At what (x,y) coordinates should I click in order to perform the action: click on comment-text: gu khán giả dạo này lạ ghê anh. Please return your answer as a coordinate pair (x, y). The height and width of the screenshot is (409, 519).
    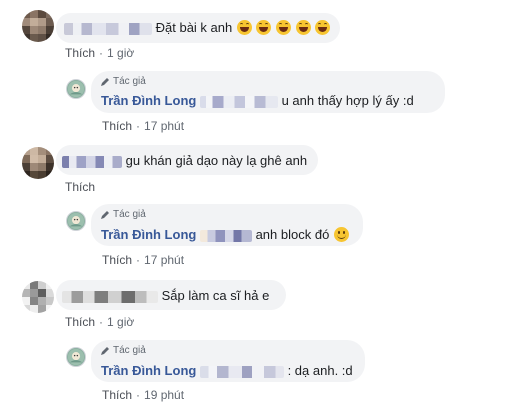
    Looking at the image, I should click on (216, 160).